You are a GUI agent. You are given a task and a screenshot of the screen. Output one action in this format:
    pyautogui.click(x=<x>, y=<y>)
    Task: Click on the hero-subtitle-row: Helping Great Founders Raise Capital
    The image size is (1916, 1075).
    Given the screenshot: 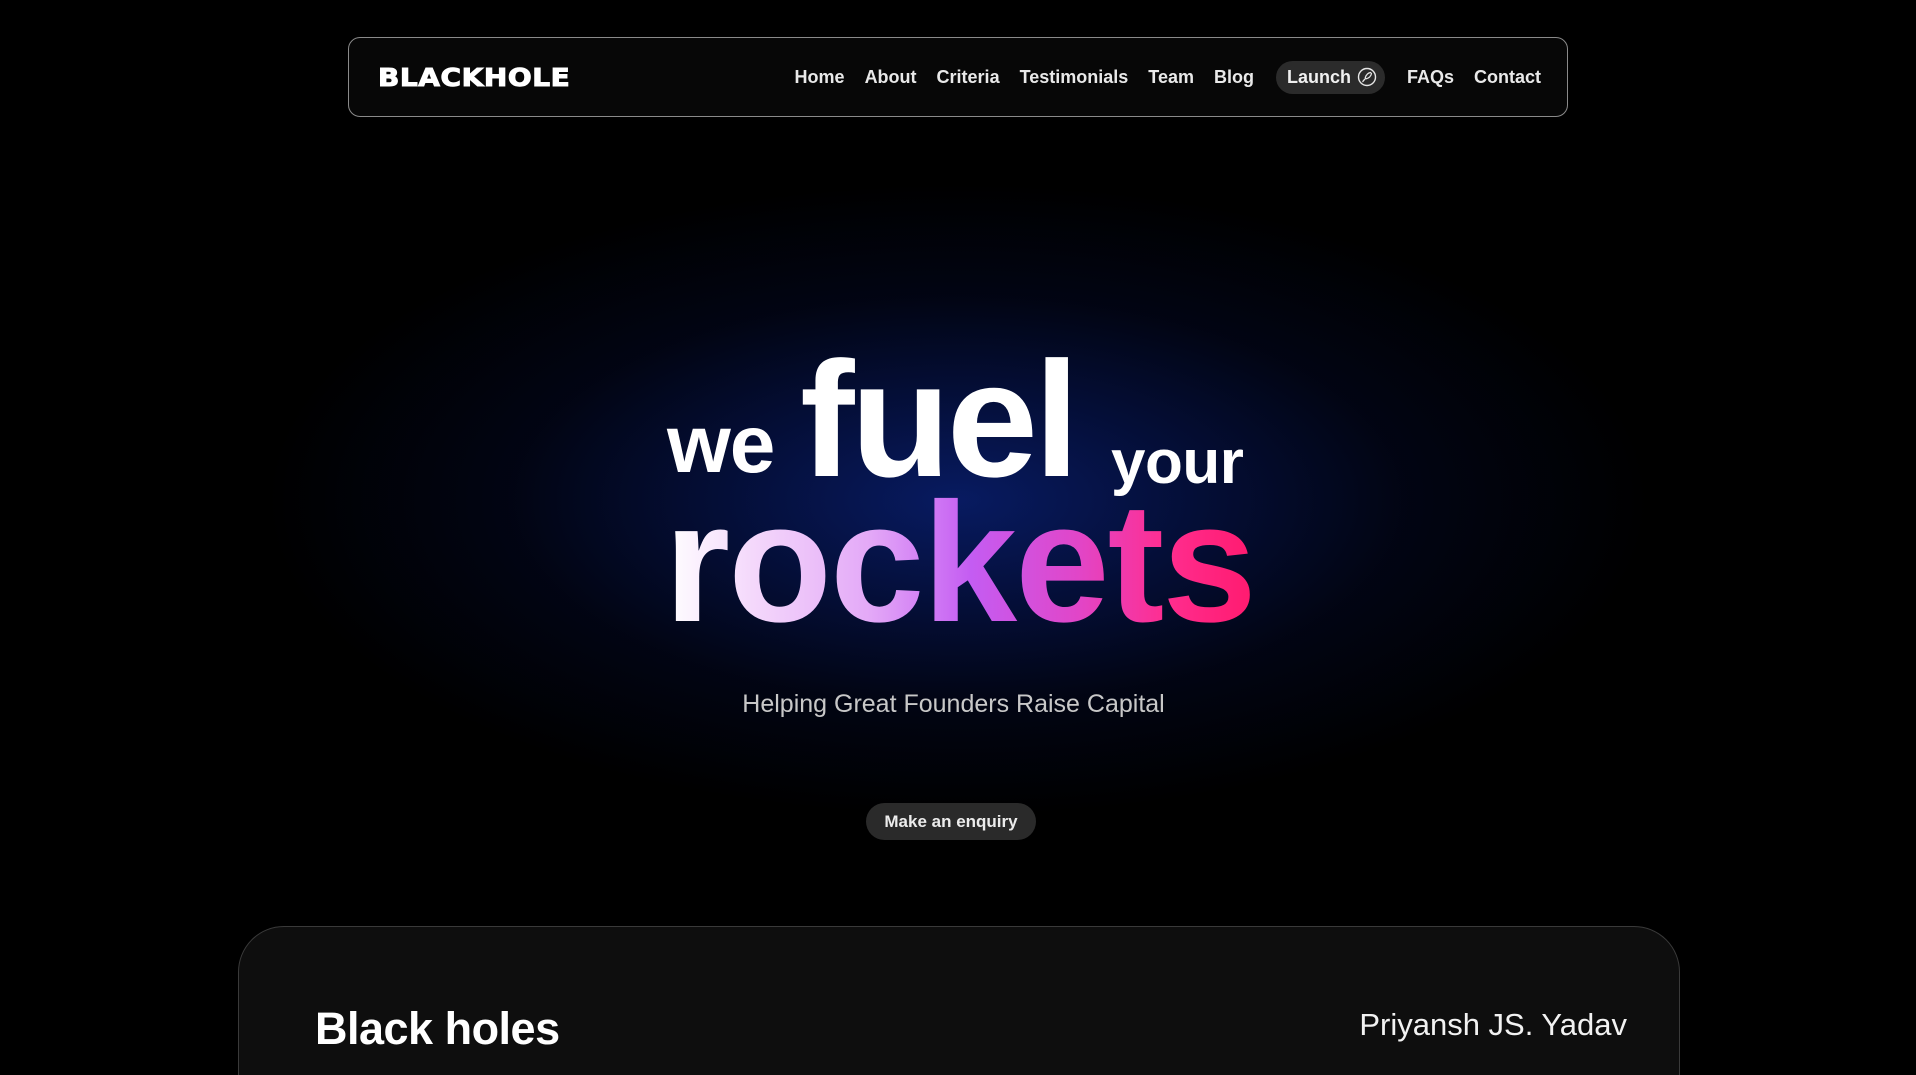 What is the action you would take?
    pyautogui.click(x=958, y=704)
    